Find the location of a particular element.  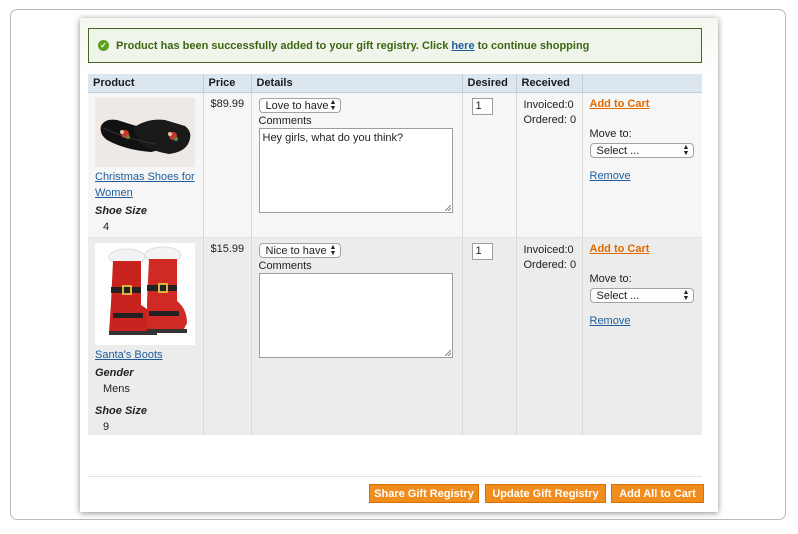

table-header-row: Product Price Details Desired Received is located at coordinates (395, 83).